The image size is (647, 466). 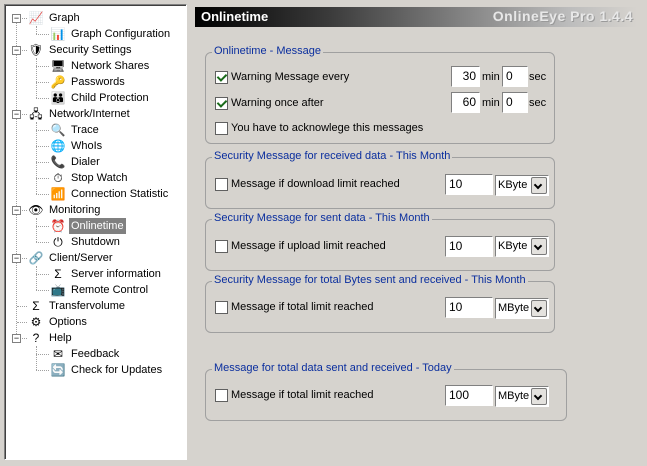 What do you see at coordinates (36, 50) in the screenshot?
I see `ip-shield-icon: 🛡` at bounding box center [36, 50].